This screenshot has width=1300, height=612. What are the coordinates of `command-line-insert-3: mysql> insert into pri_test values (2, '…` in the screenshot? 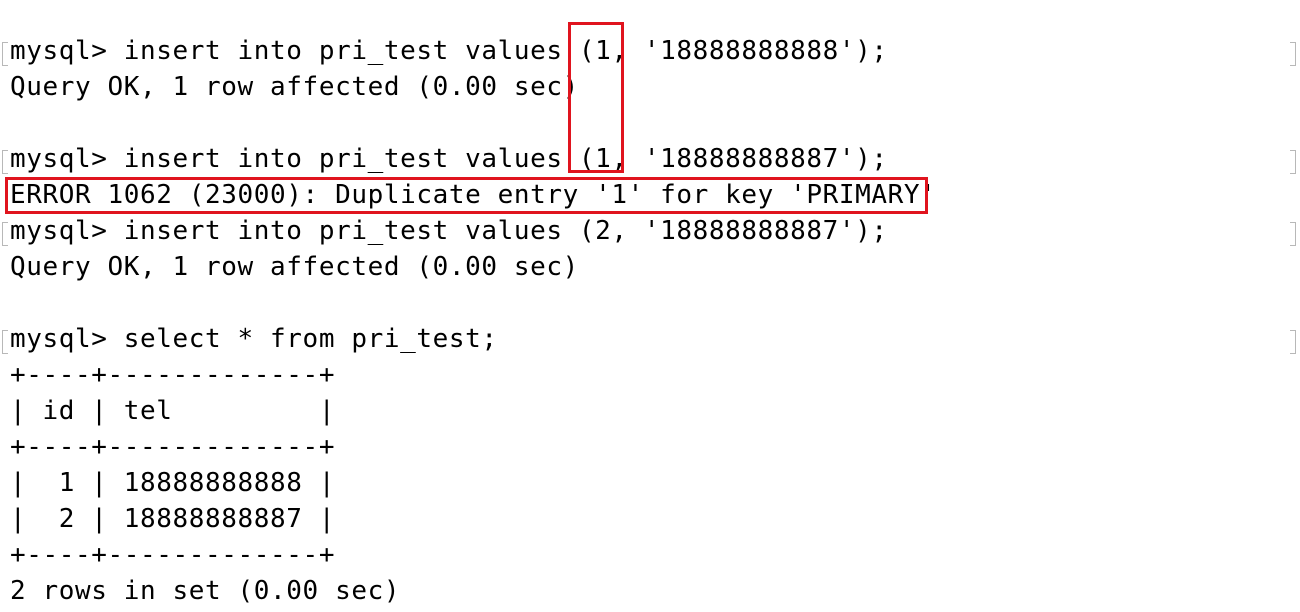 It's located at (449, 231).